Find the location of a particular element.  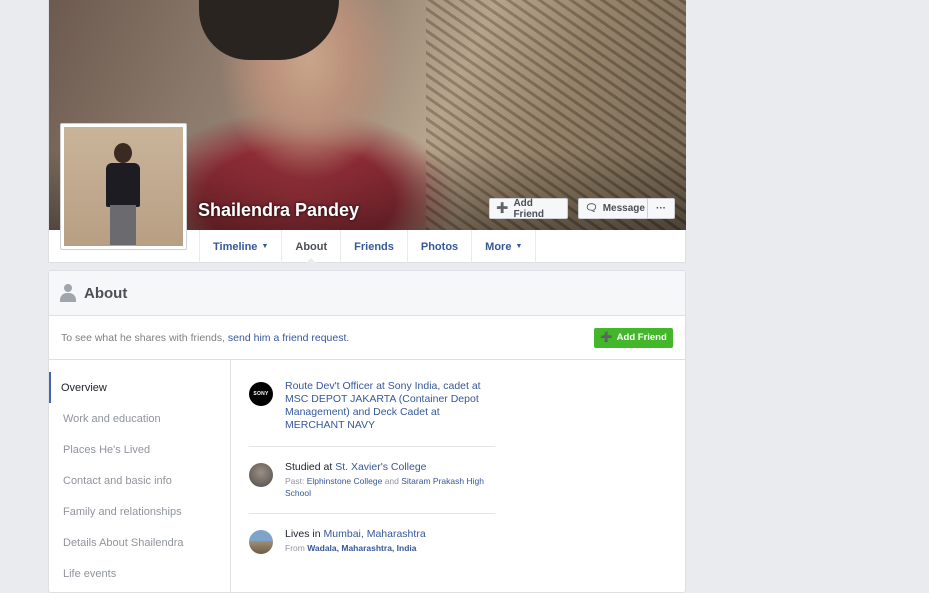

sony-logo-icon: SONY is located at coordinates (261, 394).